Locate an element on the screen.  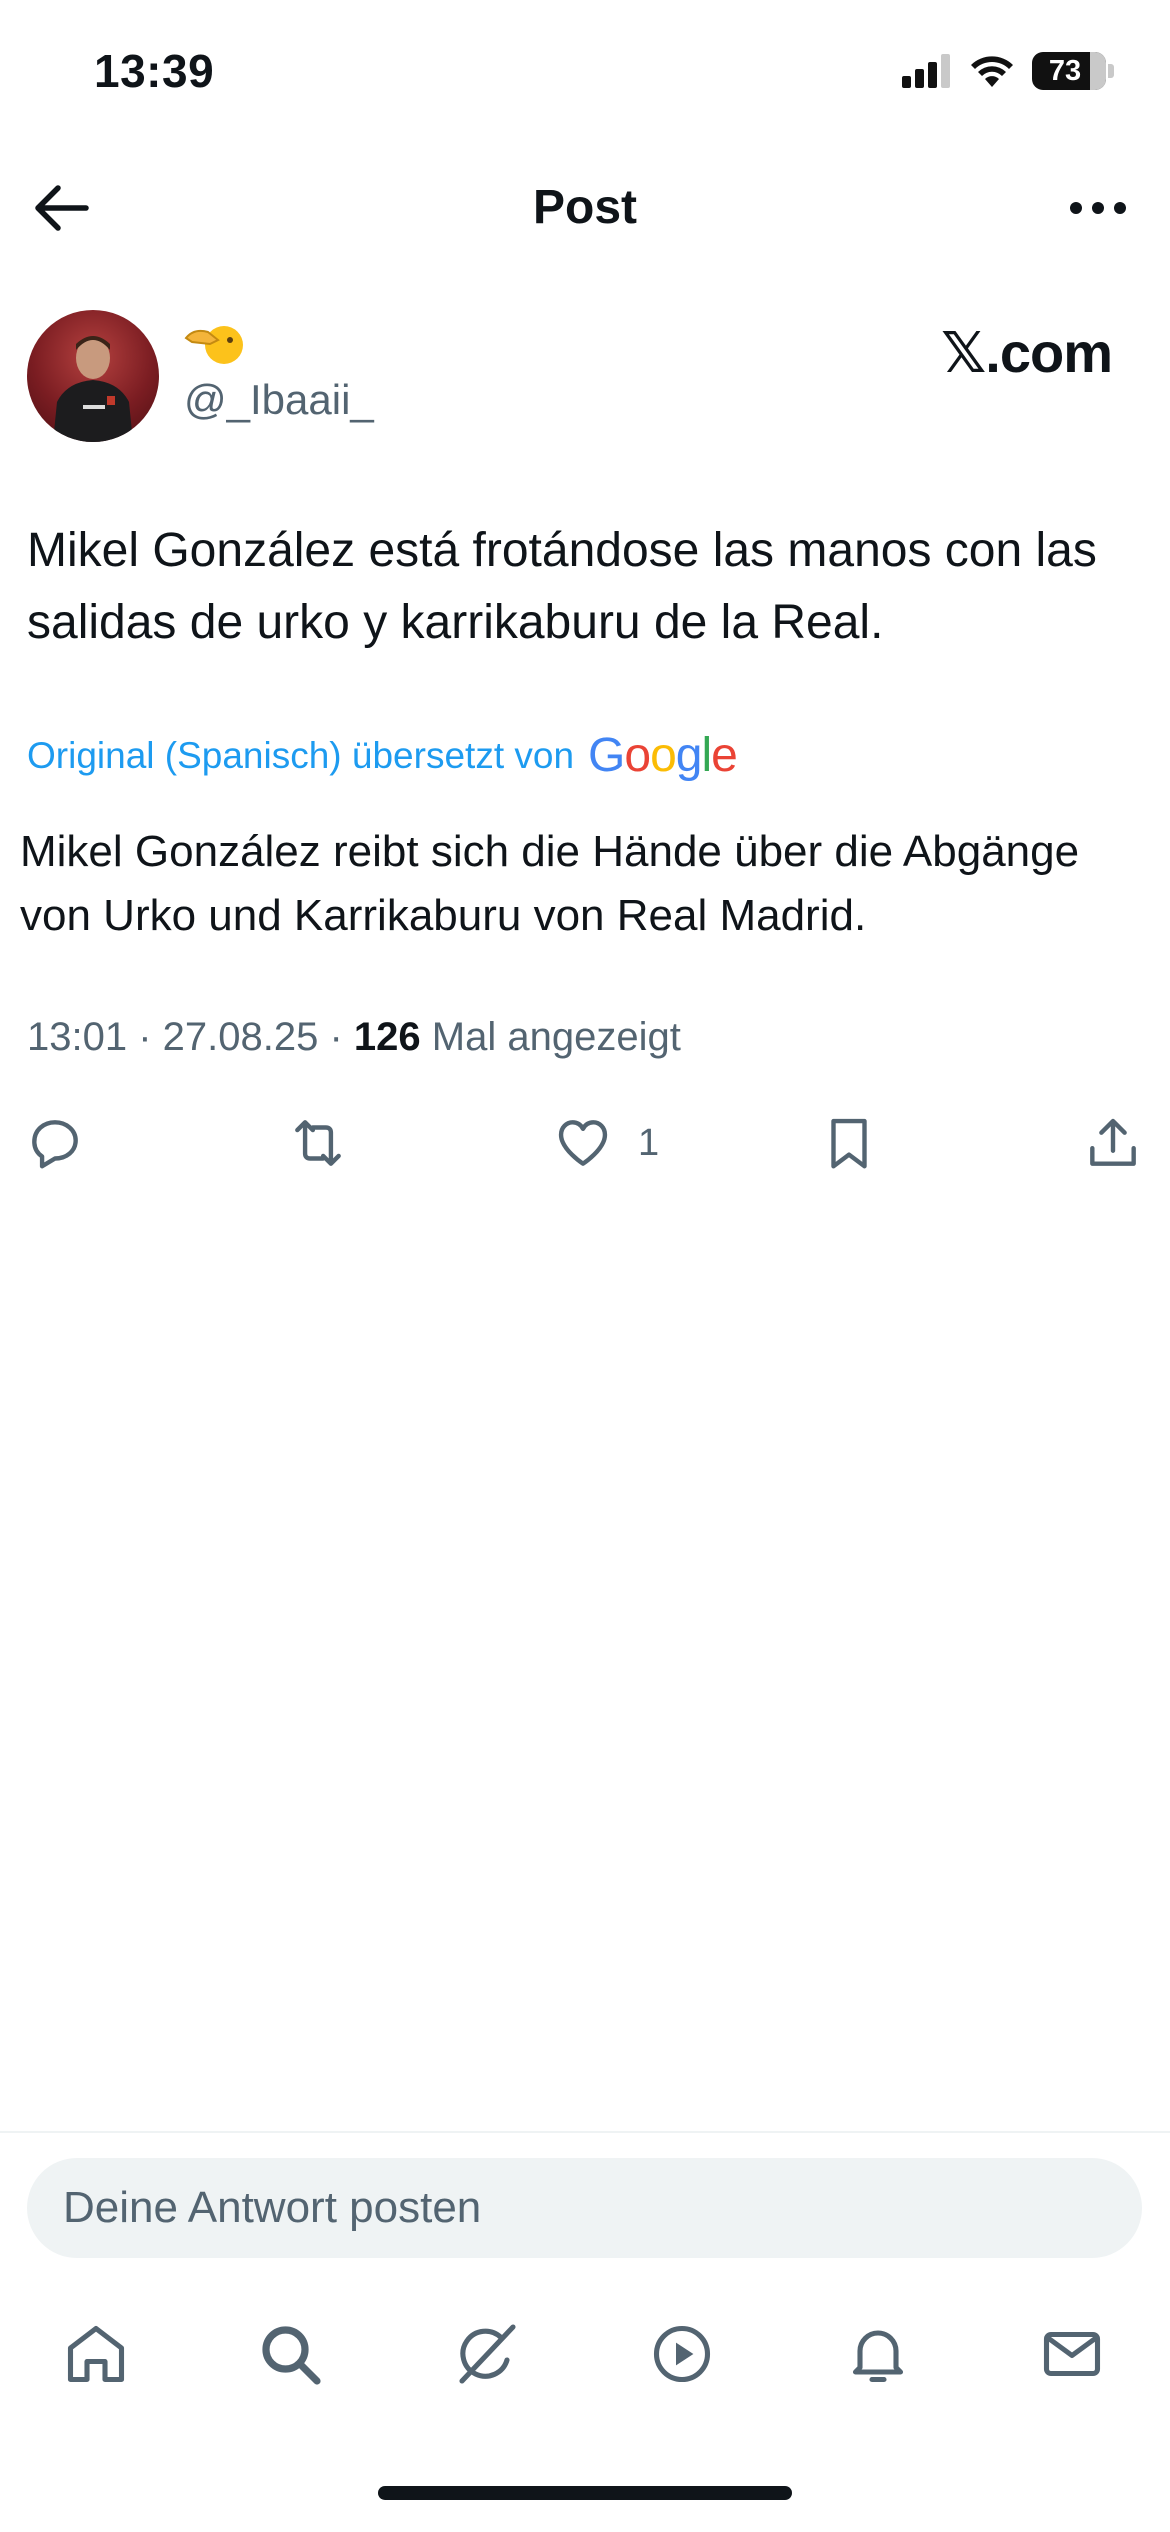
reply-icon is located at coordinates (55, 1144).